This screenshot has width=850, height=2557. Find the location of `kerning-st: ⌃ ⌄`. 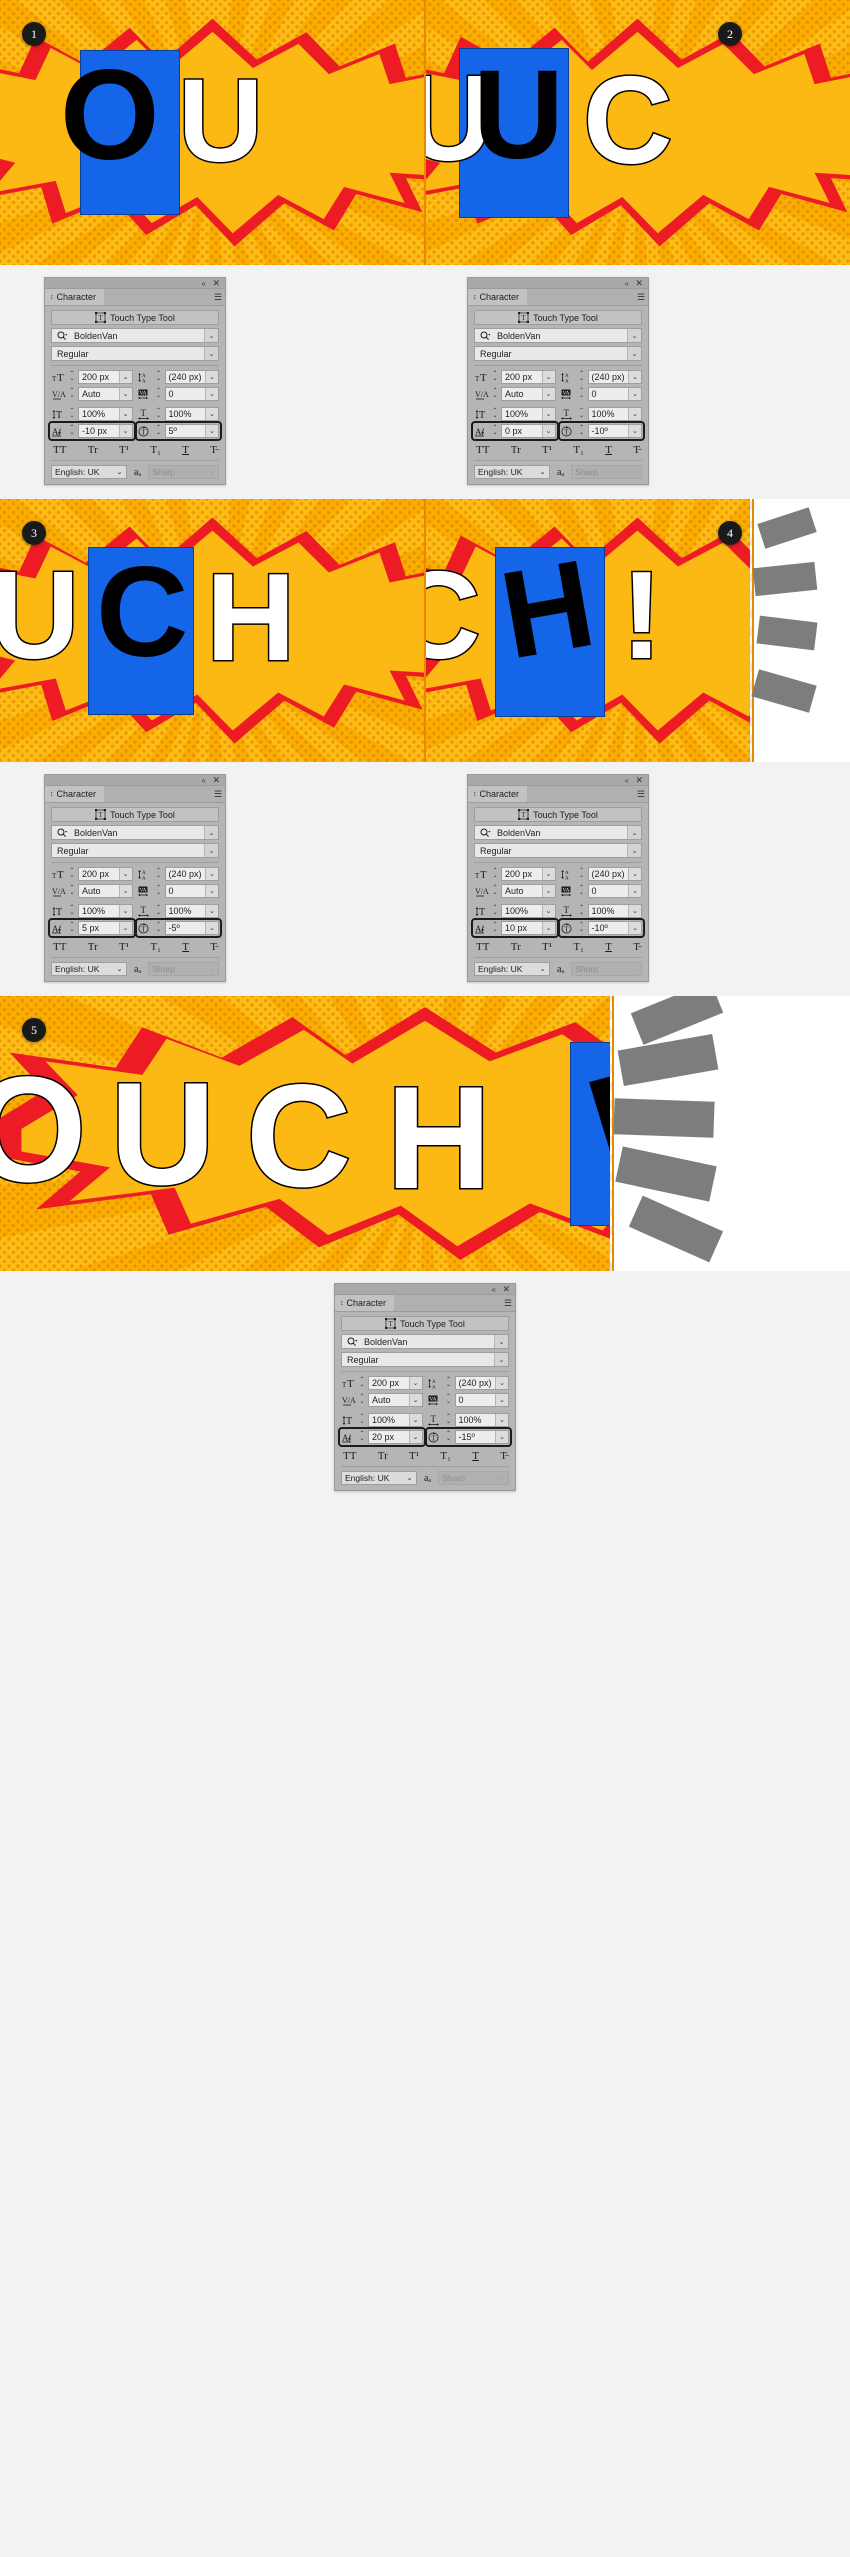

kerning-st: ⌃ ⌄ is located at coordinates (362, 1400).